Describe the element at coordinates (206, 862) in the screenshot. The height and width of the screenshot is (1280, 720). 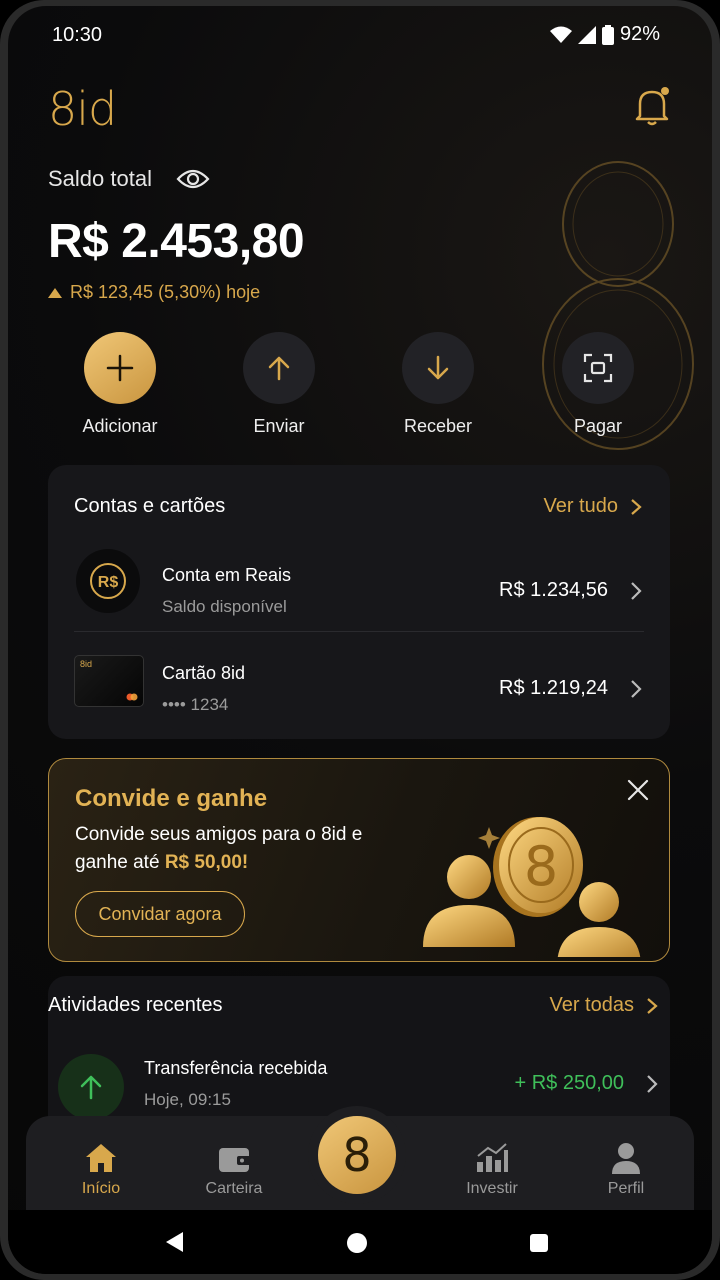
I see `promo-text-highlight: R$ 50,00!` at that location.